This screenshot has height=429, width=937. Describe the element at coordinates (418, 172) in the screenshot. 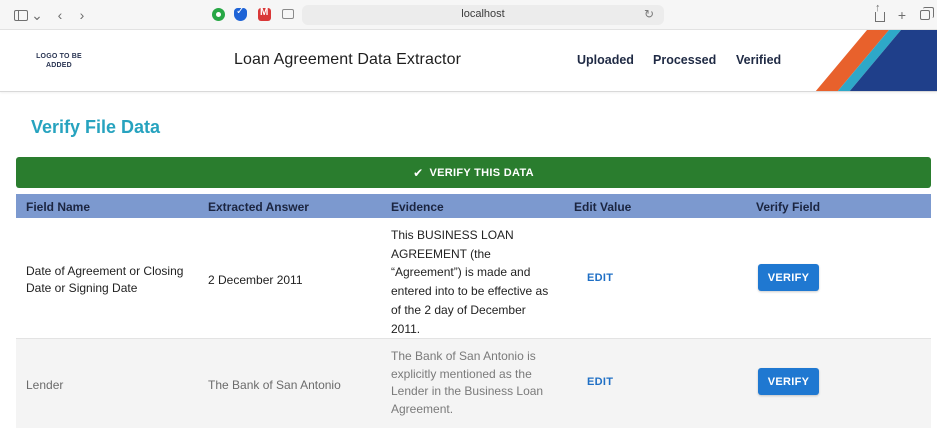

I see `check-icon: ✔` at that location.